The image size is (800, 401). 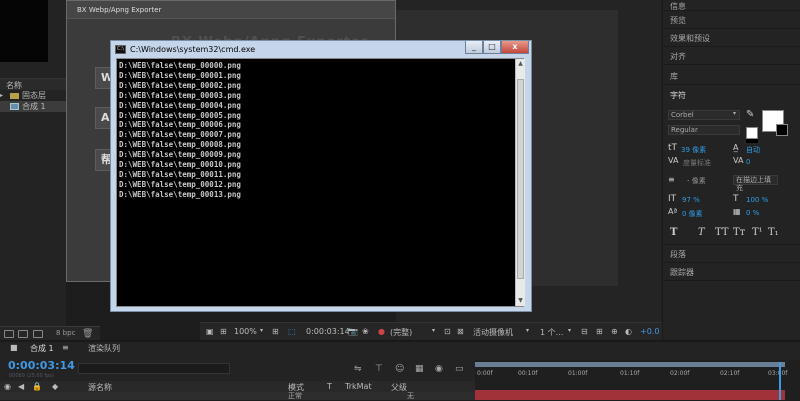 What do you see at coordinates (599, 331) in the screenshot?
I see `toggle-3d-icon: ⊞` at bounding box center [599, 331].